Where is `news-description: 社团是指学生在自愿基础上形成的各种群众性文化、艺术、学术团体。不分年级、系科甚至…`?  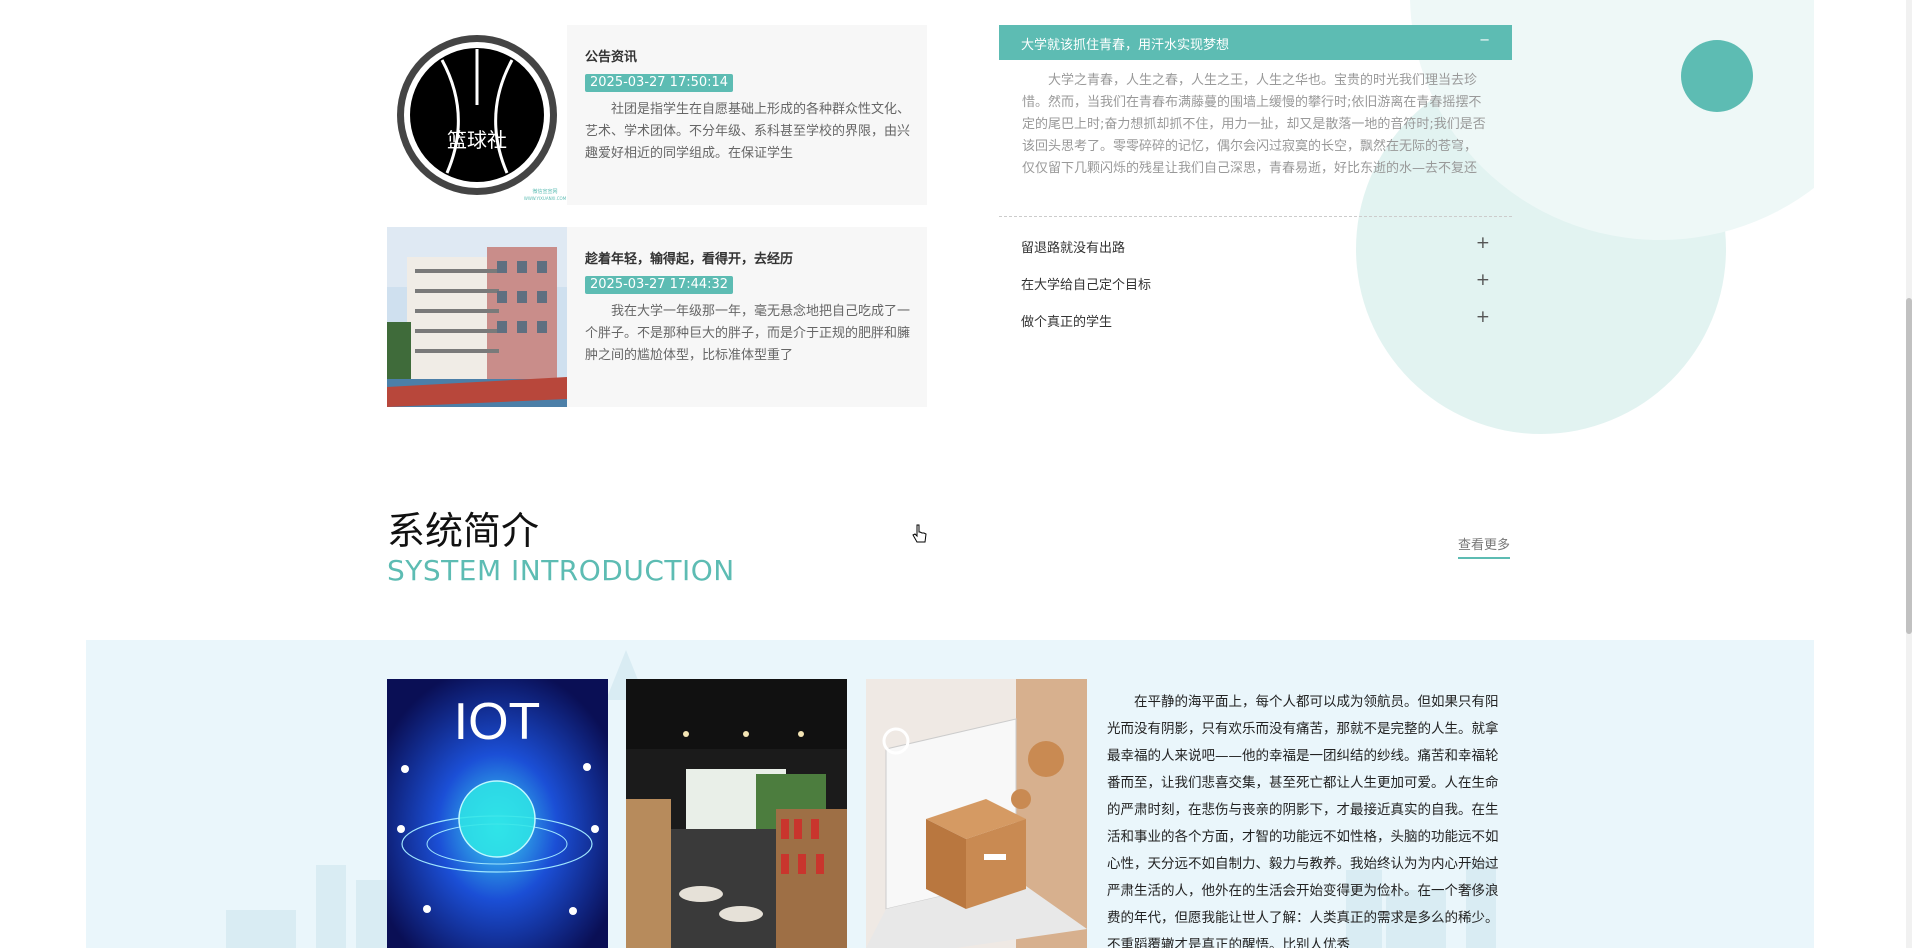 news-description: 社团是指学生在自愿基础上形成的各种群众性文化、艺术、学术团体。不分年级、系科甚至… is located at coordinates (747, 131).